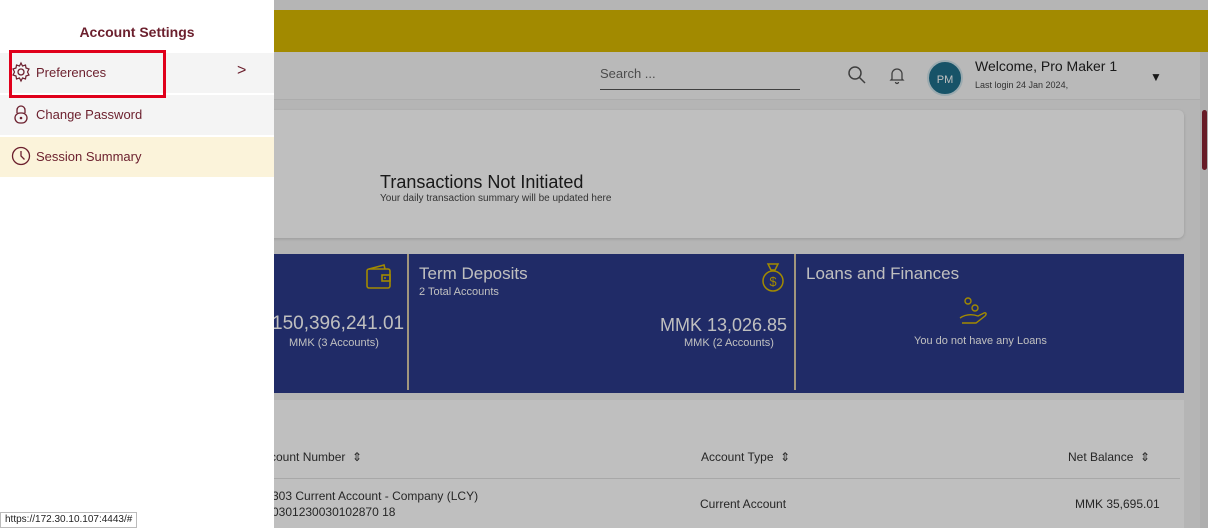 Image resolution: width=1208 pixels, height=528 pixels. Describe the element at coordinates (137, 32) in the screenshot. I see `drawer-title: Account Settings` at that location.